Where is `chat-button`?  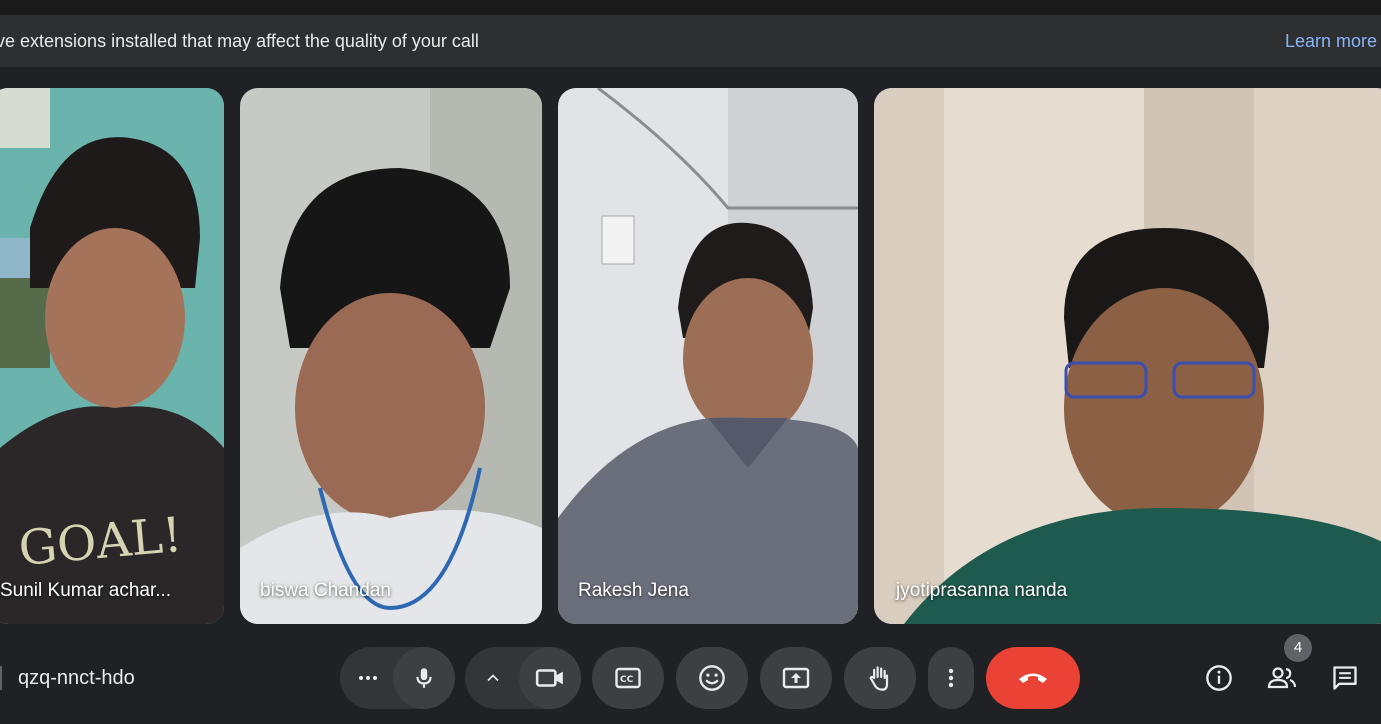
chat-button is located at coordinates (1345, 678).